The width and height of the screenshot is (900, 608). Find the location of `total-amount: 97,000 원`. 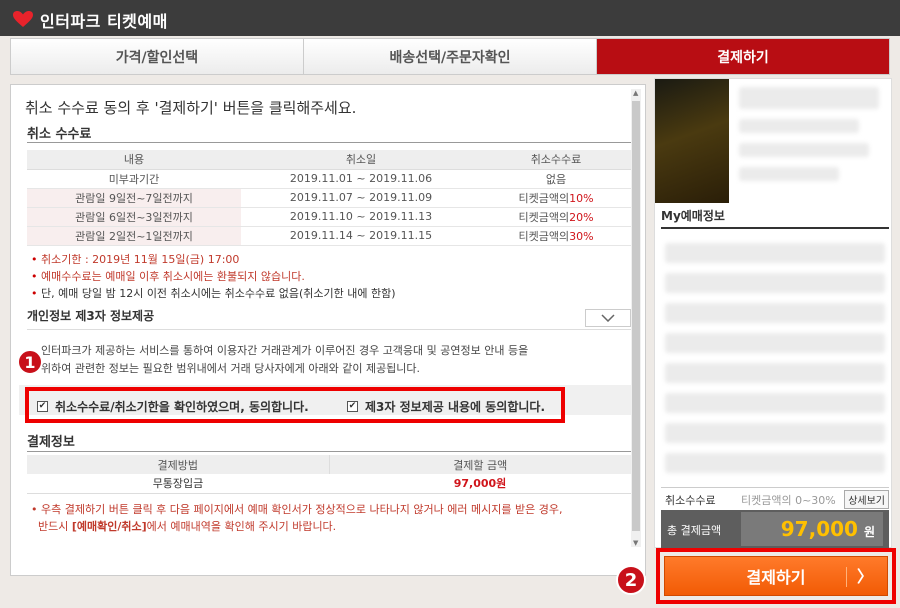

total-amount: 97,000 원 is located at coordinates (812, 529).